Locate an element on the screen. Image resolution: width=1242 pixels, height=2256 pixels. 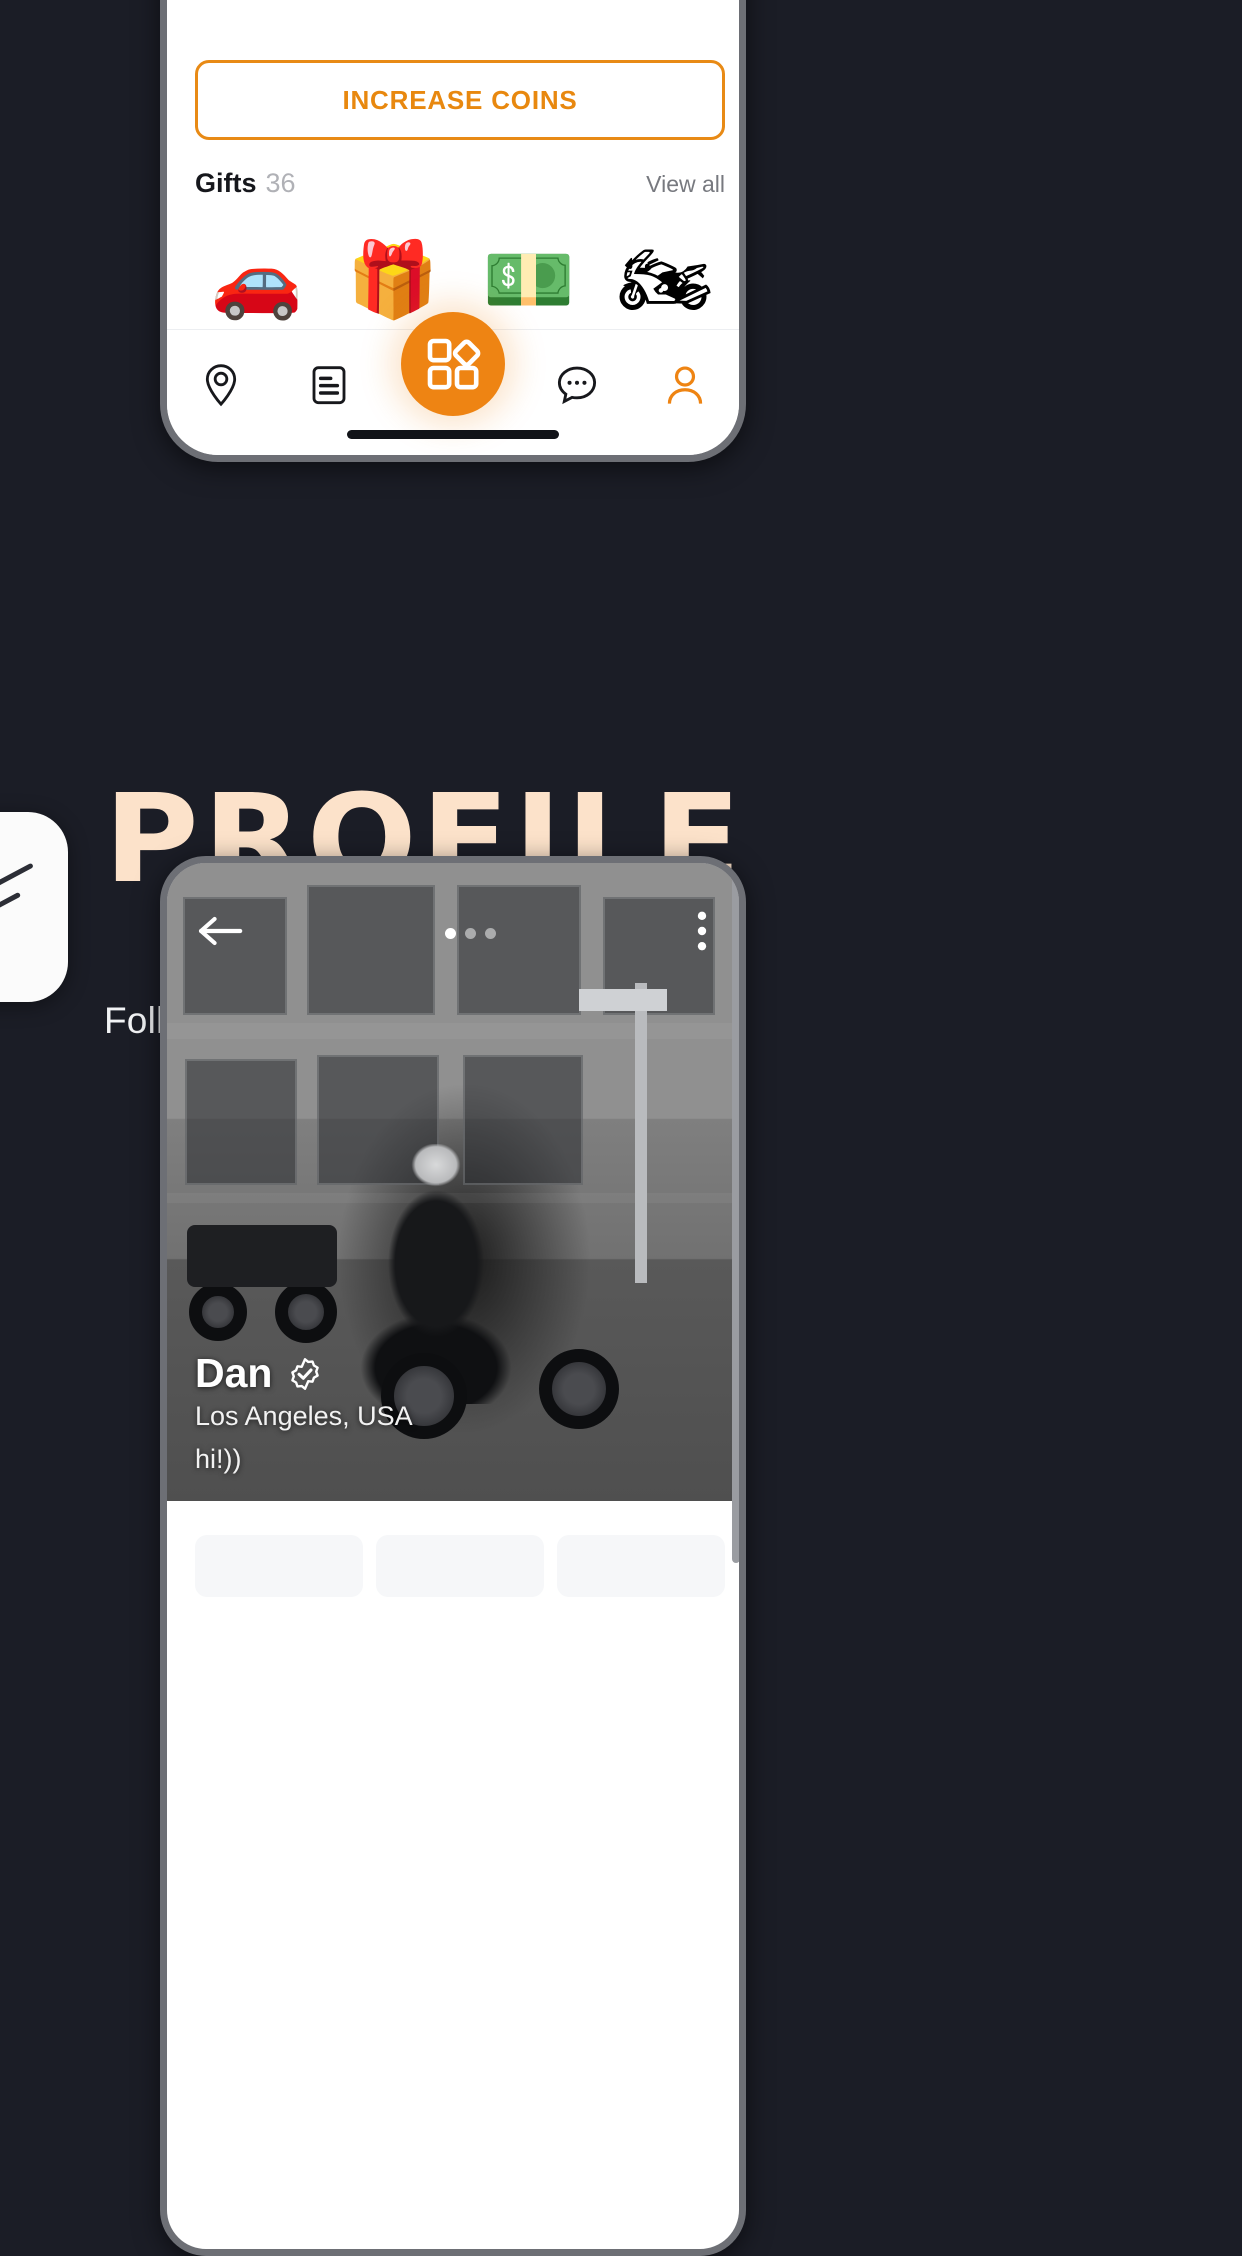
decor-scooter is located at coordinates (262, 1256).